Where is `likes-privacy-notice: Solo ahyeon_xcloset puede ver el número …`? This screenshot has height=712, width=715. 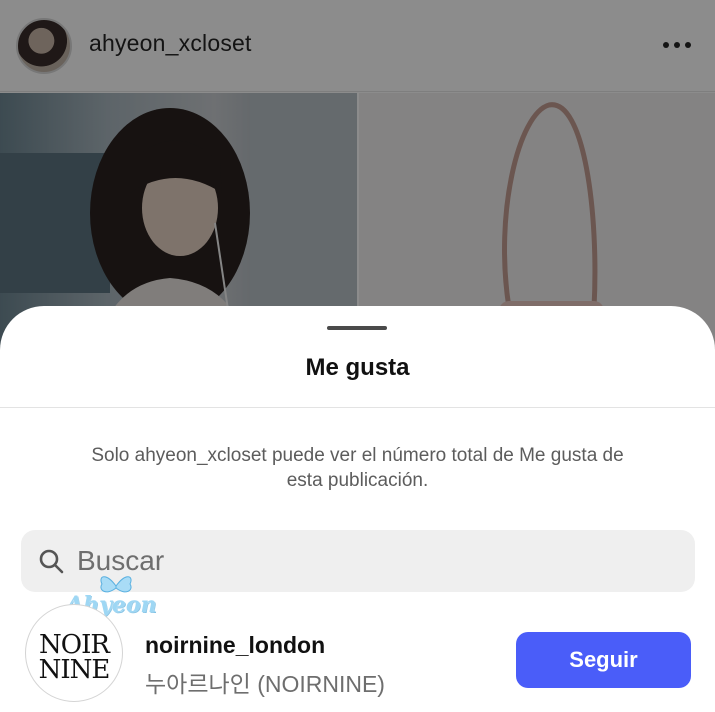 likes-privacy-notice: Solo ahyeon_xcloset puede ver el número … is located at coordinates (357, 468).